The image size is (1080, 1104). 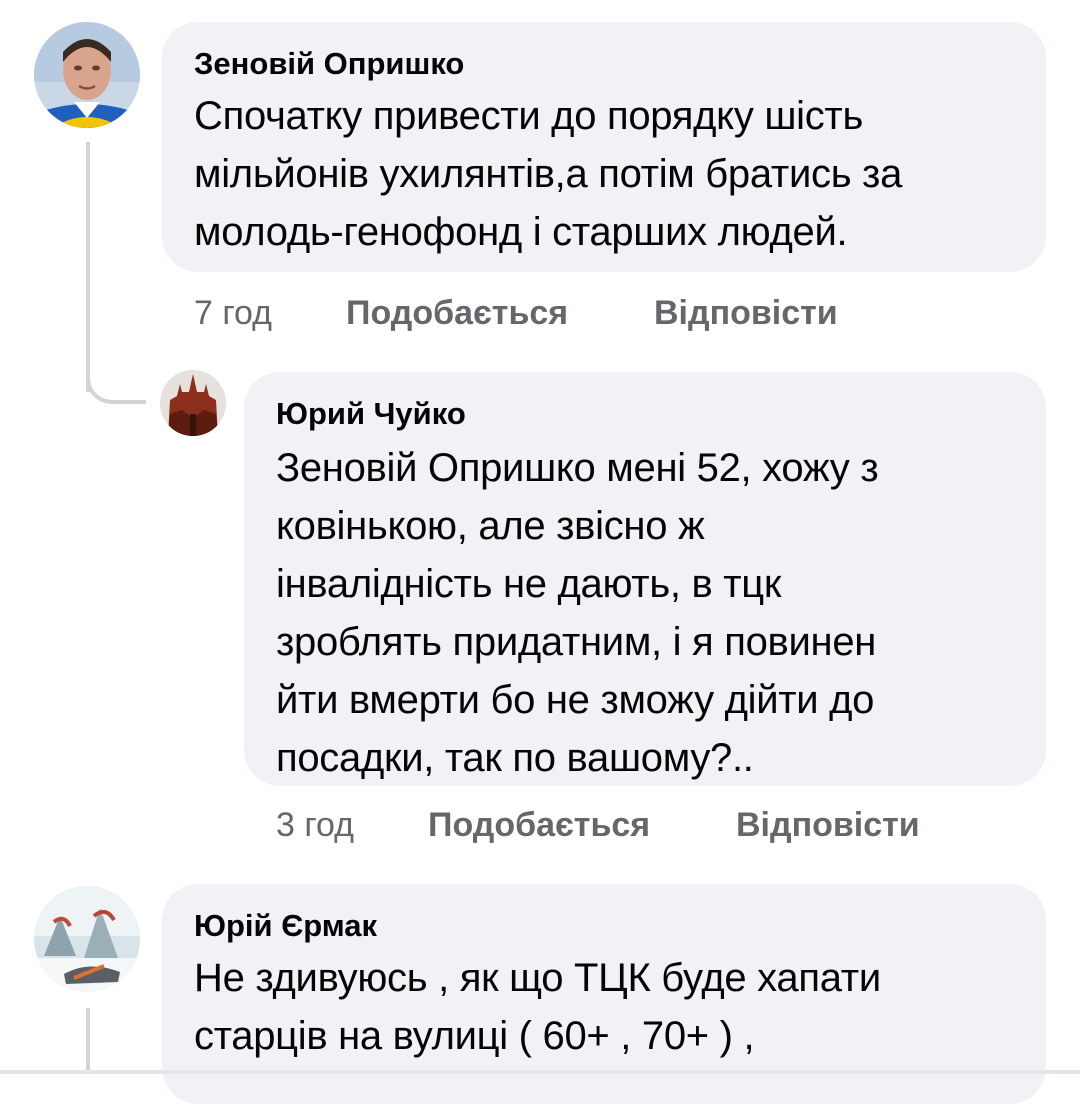 I want to click on avatar-yuriy-yermak, so click(x=87, y=939).